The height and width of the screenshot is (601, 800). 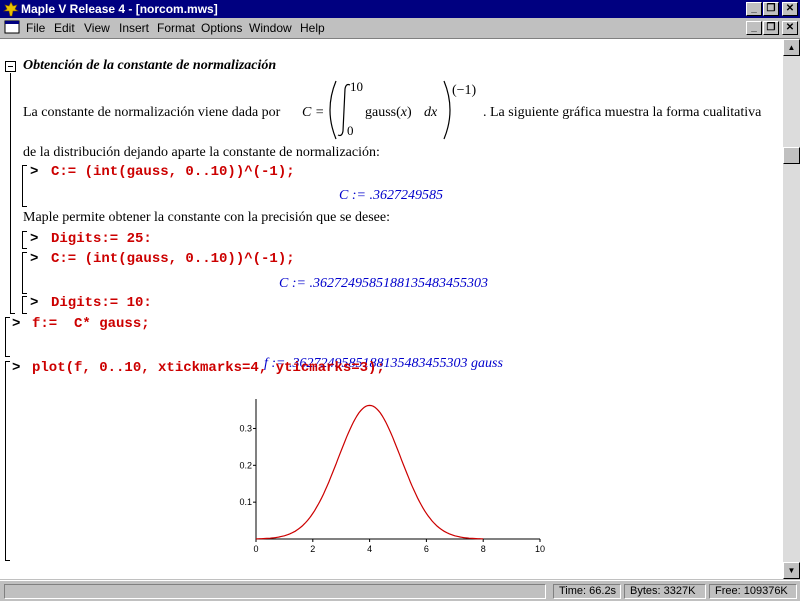 What do you see at coordinates (483, 549) in the screenshot?
I see `x-tick-label: 8` at bounding box center [483, 549].